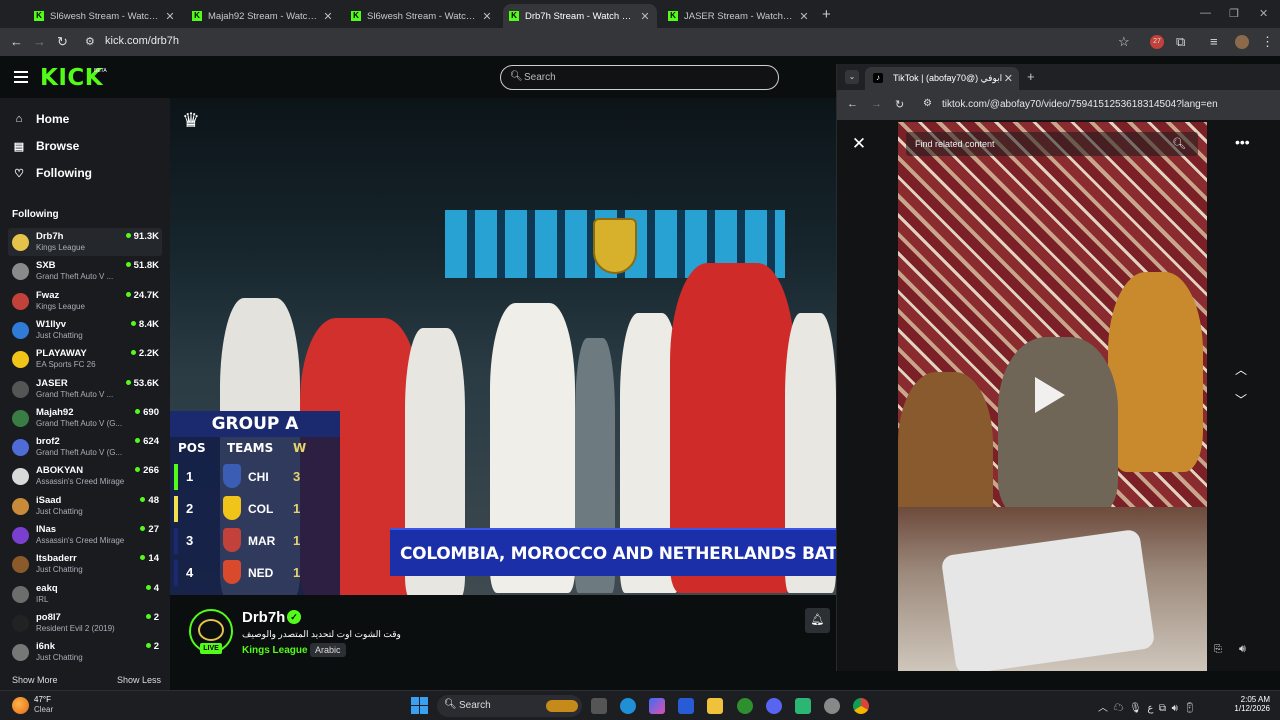 Image resolution: width=1280 pixels, height=720 pixels. Describe the element at coordinates (85, 564) in the screenshot. I see `sidebar-channel: Itsbaderr Just Chatting 14` at that location.